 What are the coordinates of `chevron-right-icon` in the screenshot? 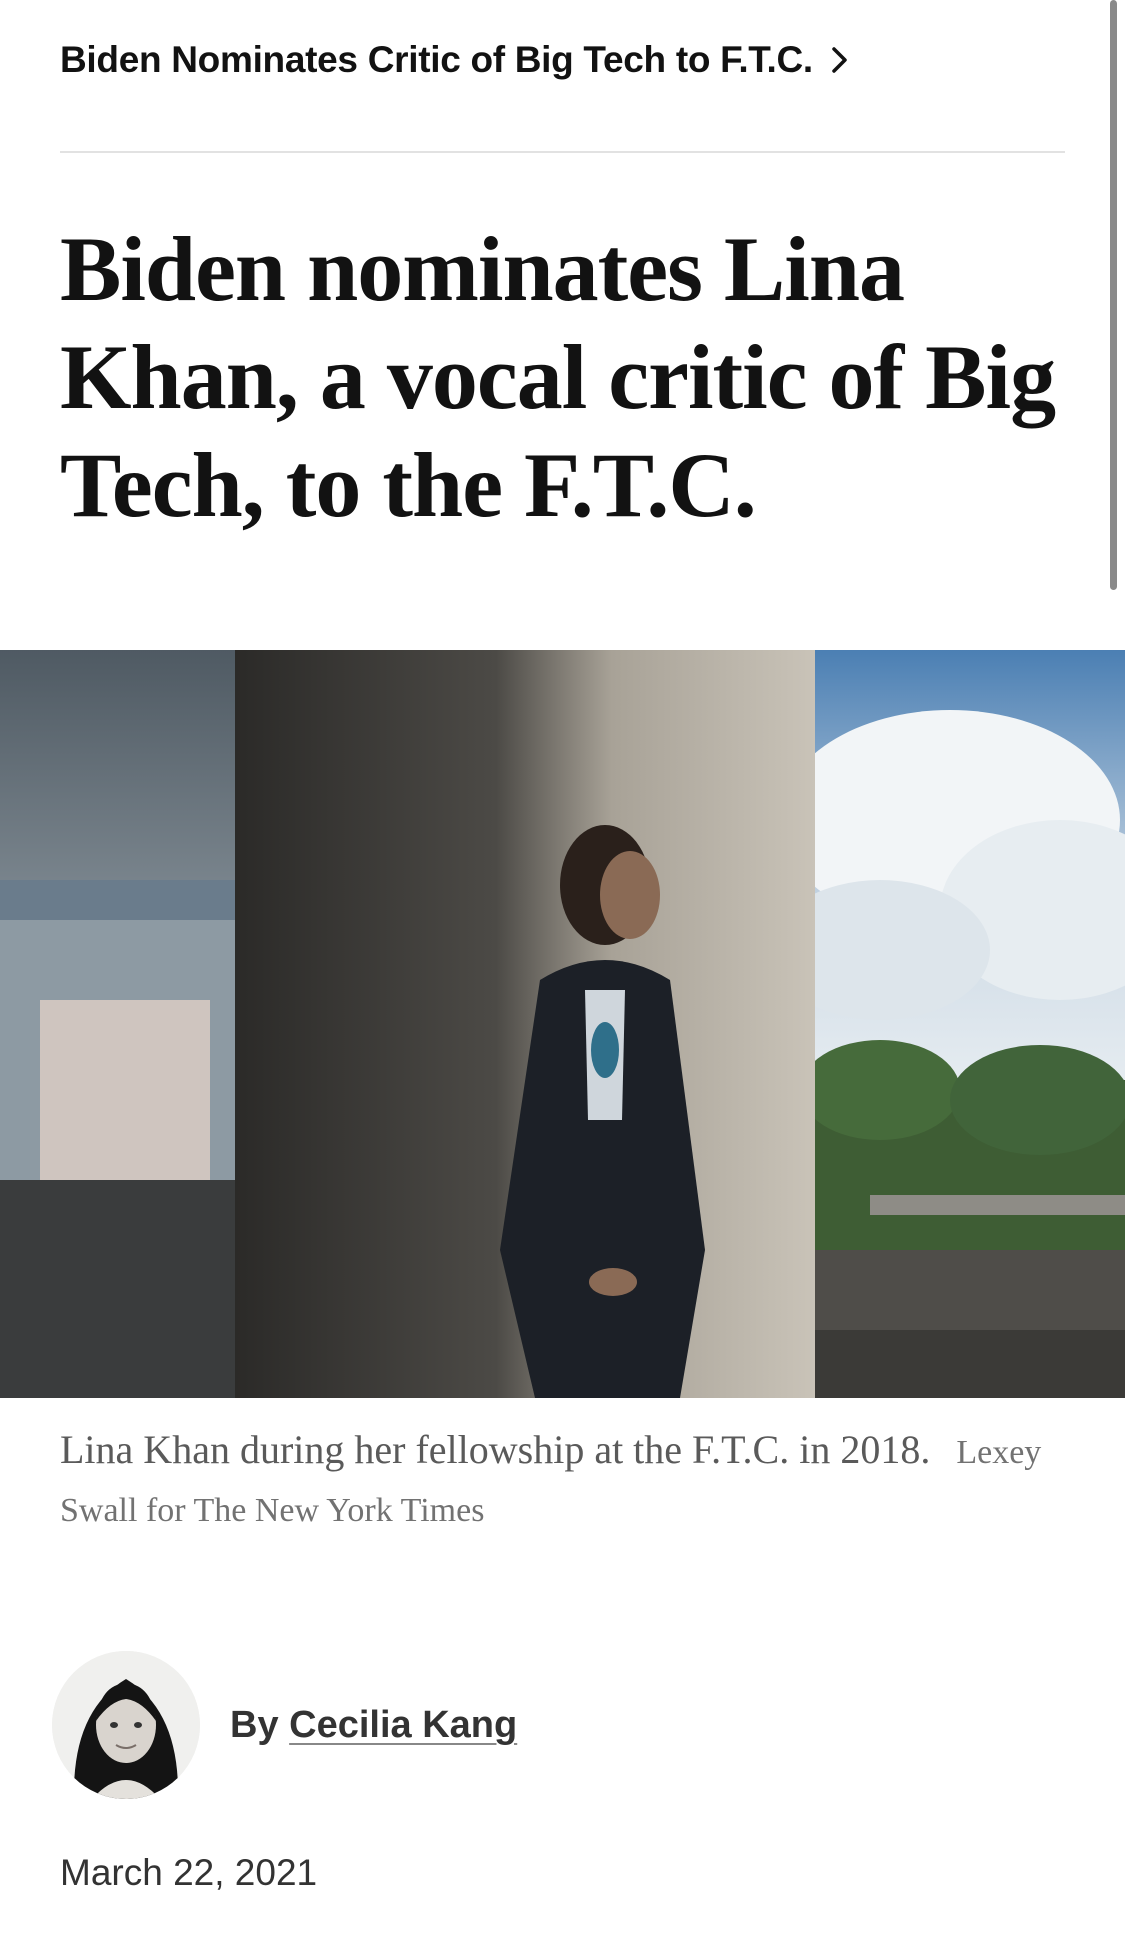 It's located at (839, 60).